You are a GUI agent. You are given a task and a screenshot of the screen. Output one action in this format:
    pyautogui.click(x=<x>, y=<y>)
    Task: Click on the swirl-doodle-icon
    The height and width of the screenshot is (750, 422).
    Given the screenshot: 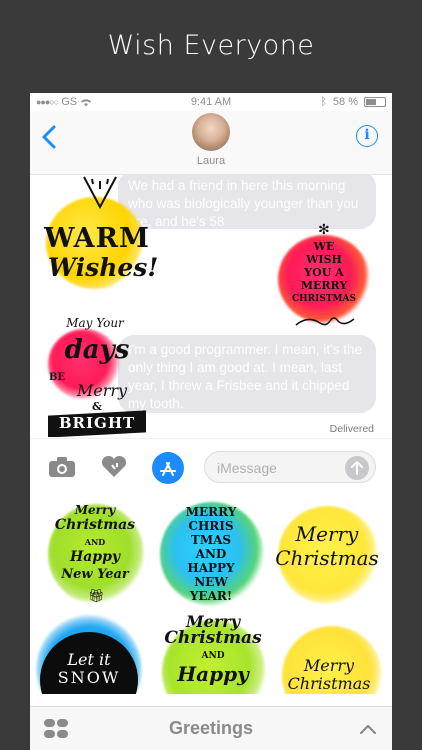 What is the action you would take?
    pyautogui.click(x=325, y=321)
    